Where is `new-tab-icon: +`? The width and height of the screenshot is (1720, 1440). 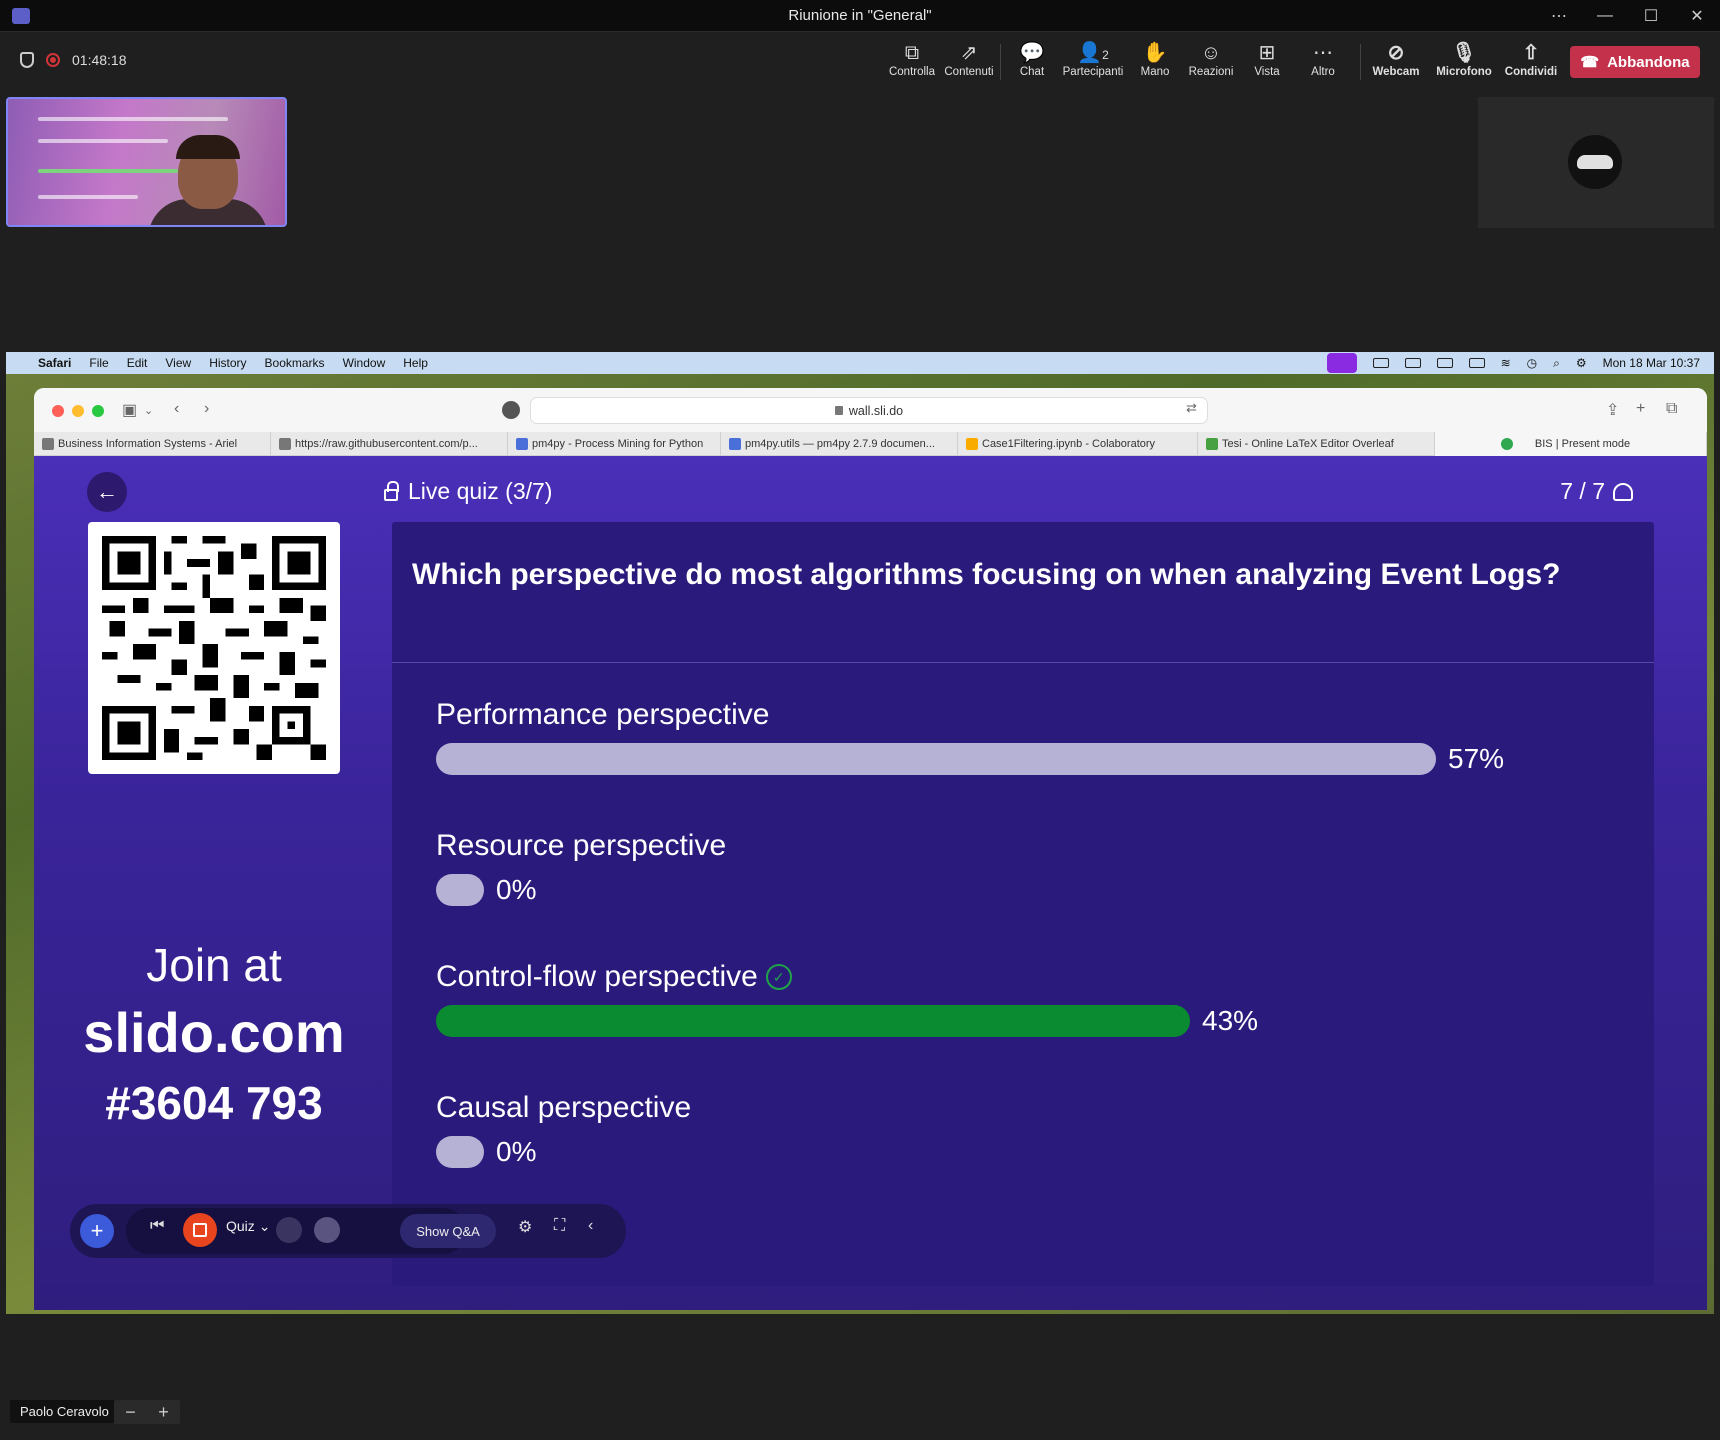
new-tab-icon: + is located at coordinates (1640, 409).